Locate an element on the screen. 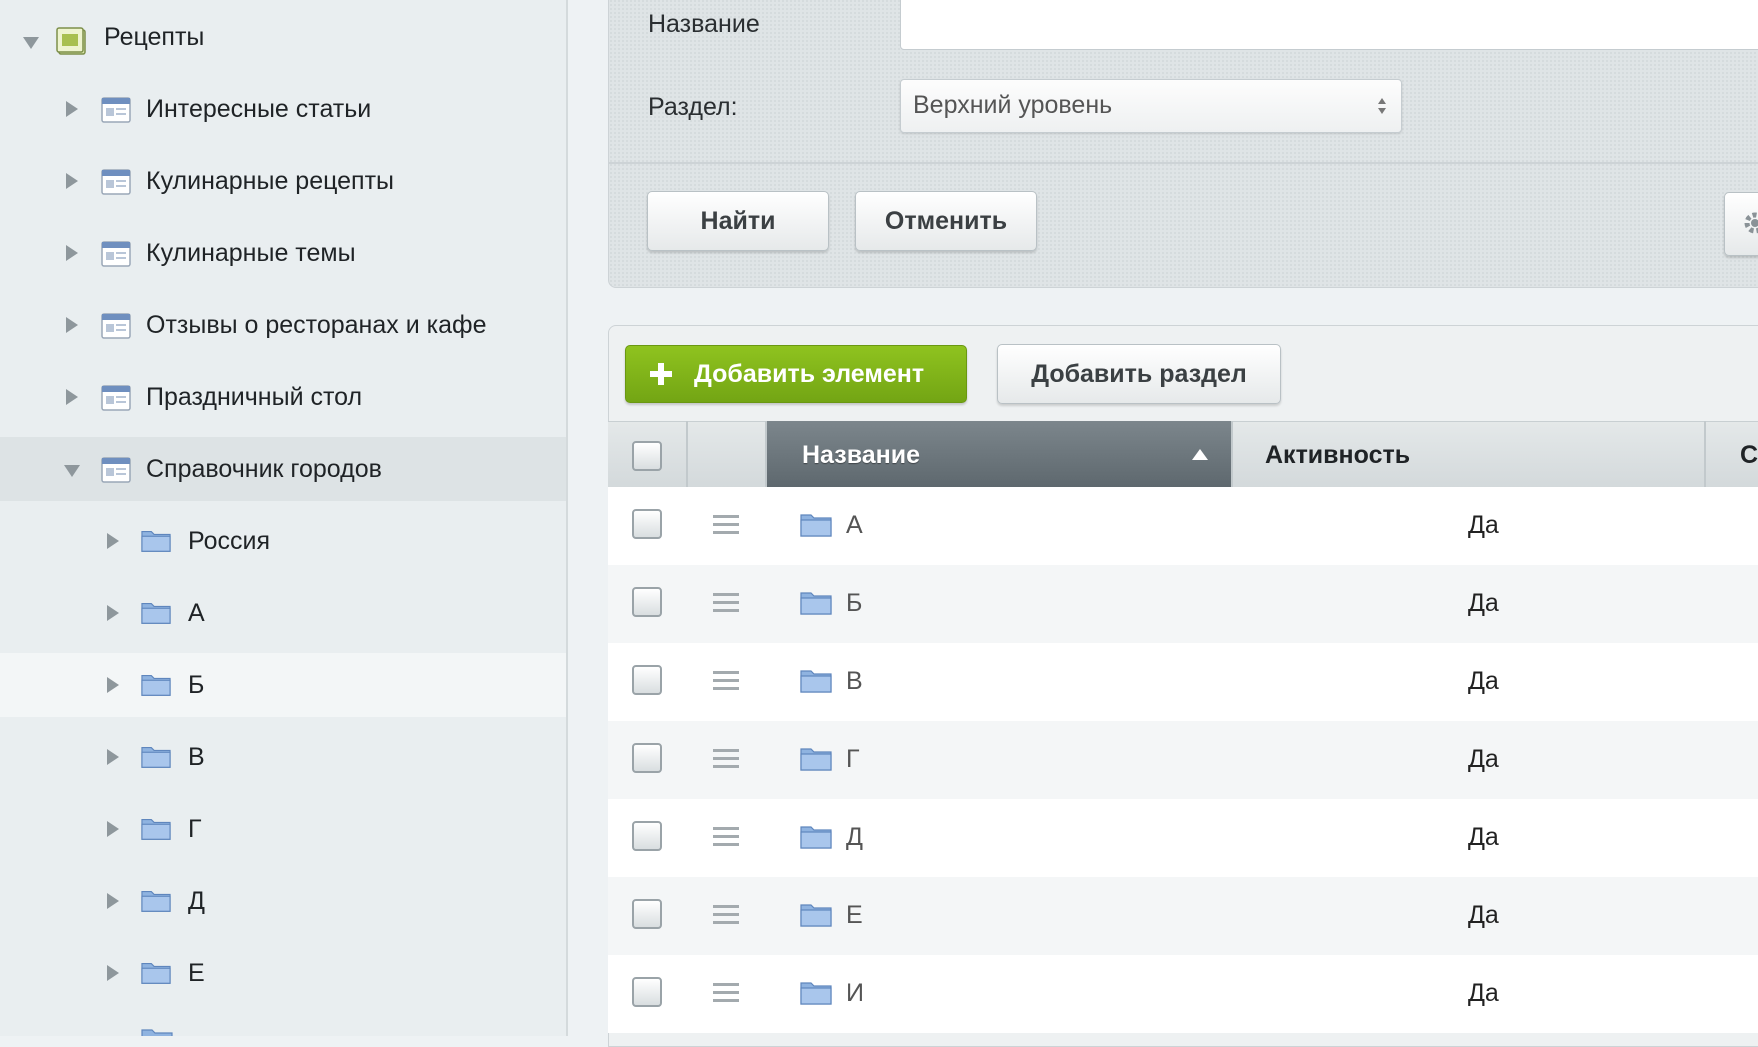 This screenshot has height=1047, width=1758. row-name: Б is located at coordinates (854, 603).